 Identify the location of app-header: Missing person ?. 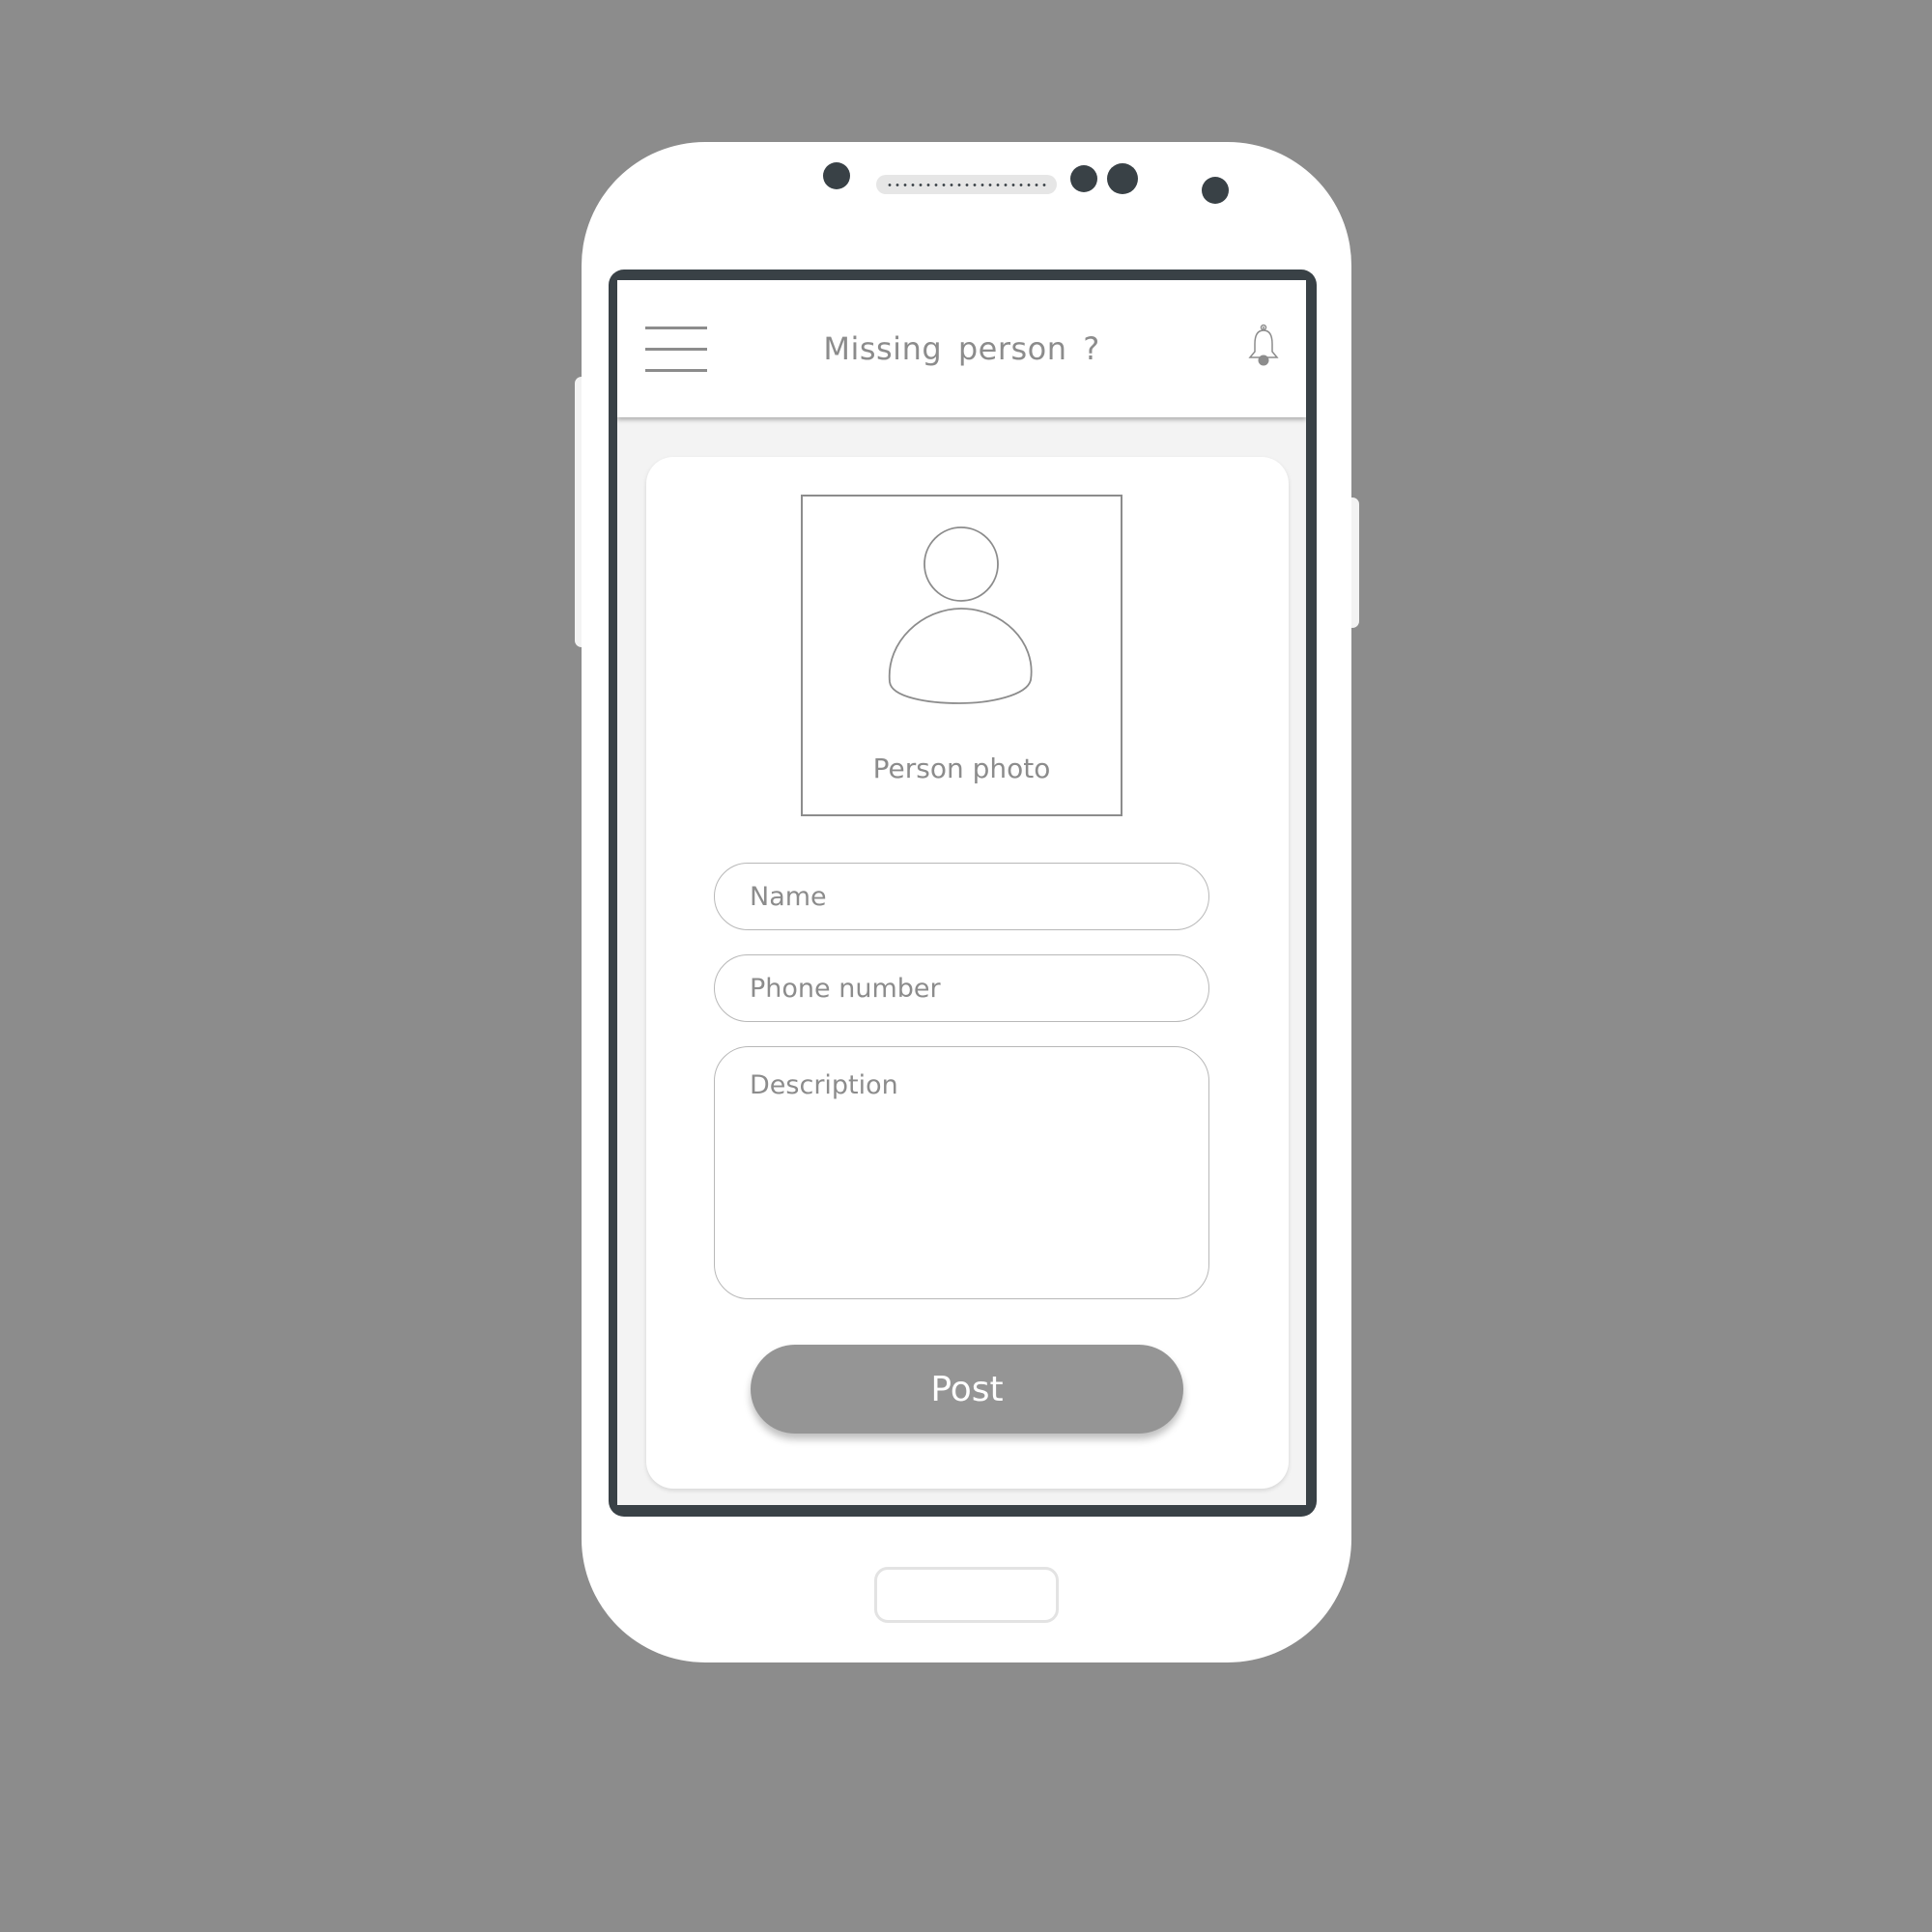
(961, 348).